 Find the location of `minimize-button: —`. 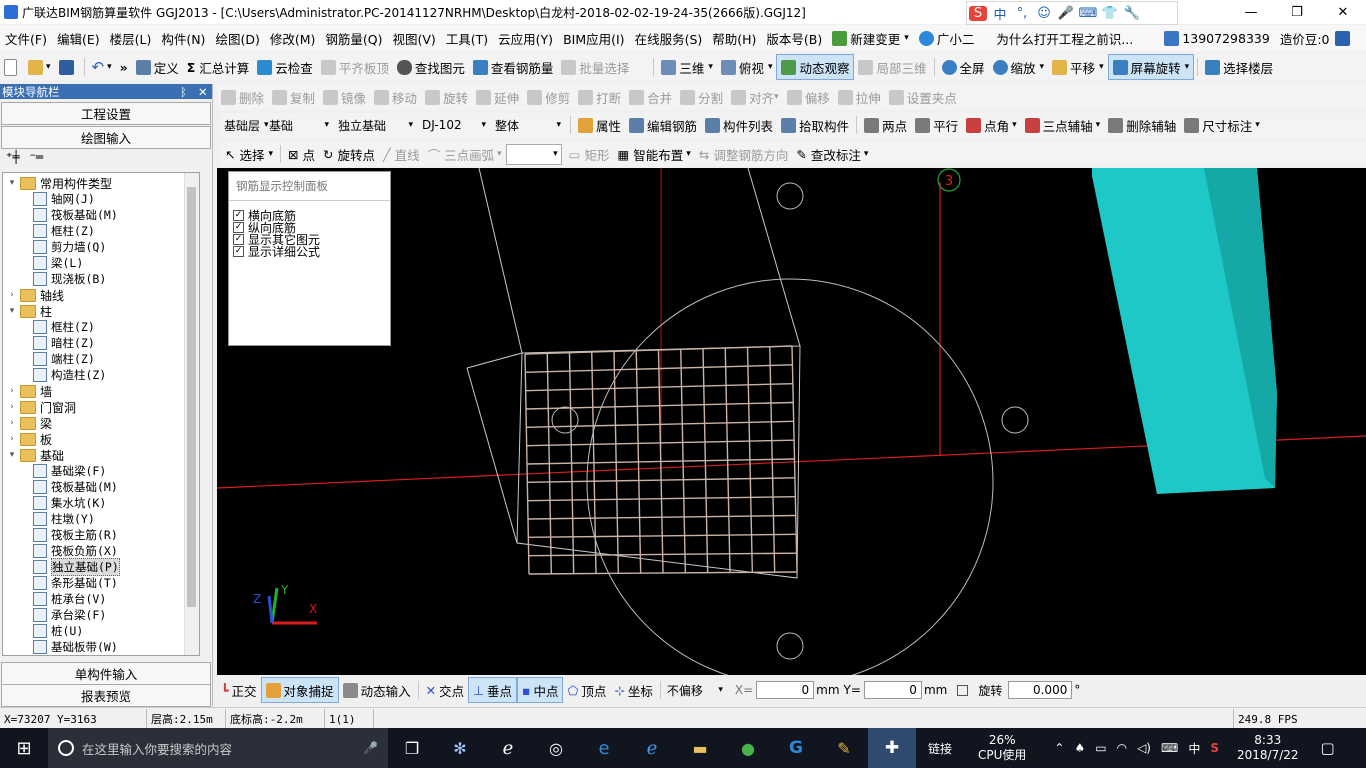

minimize-button: — is located at coordinates (1251, 12).